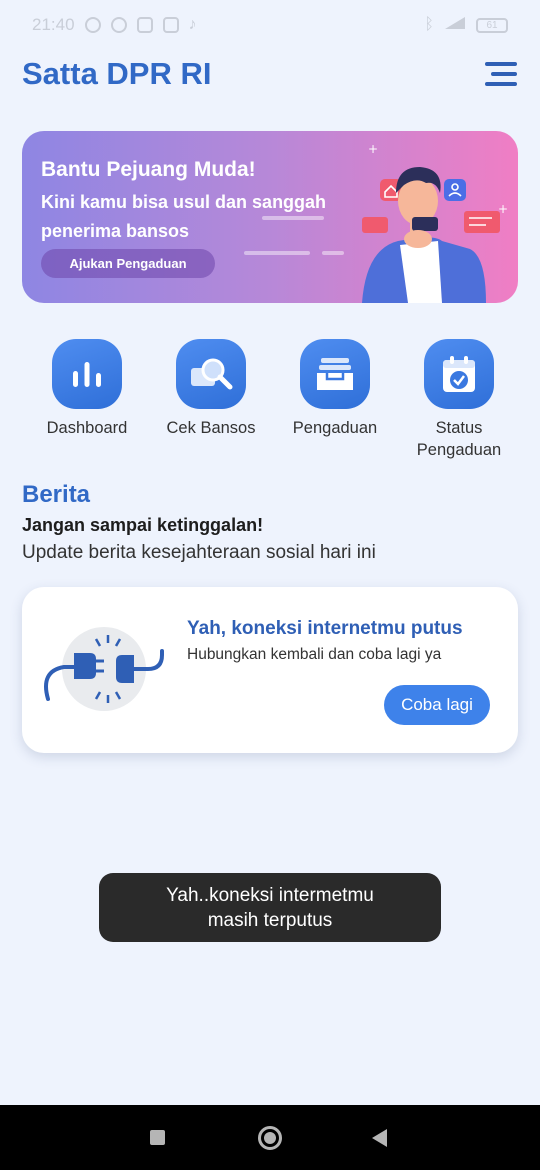  Describe the element at coordinates (211, 428) in the screenshot. I see `quick-menu-label: Cek Bansos` at that location.